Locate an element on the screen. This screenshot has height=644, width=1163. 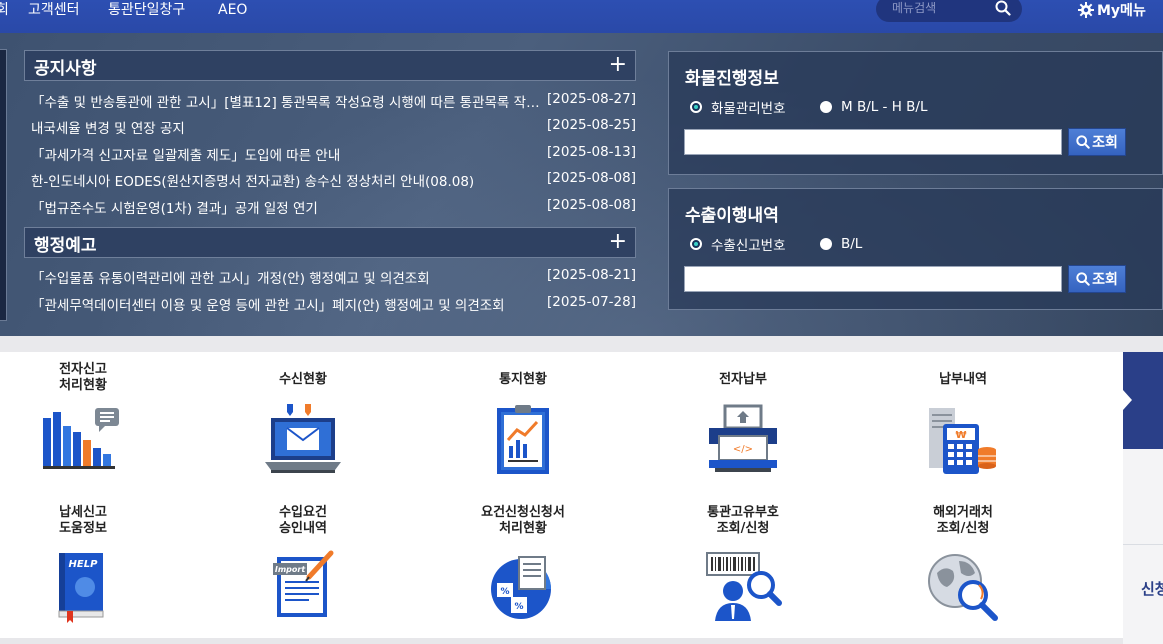
radio-label: 화물관리번호 is located at coordinates (748, 109).